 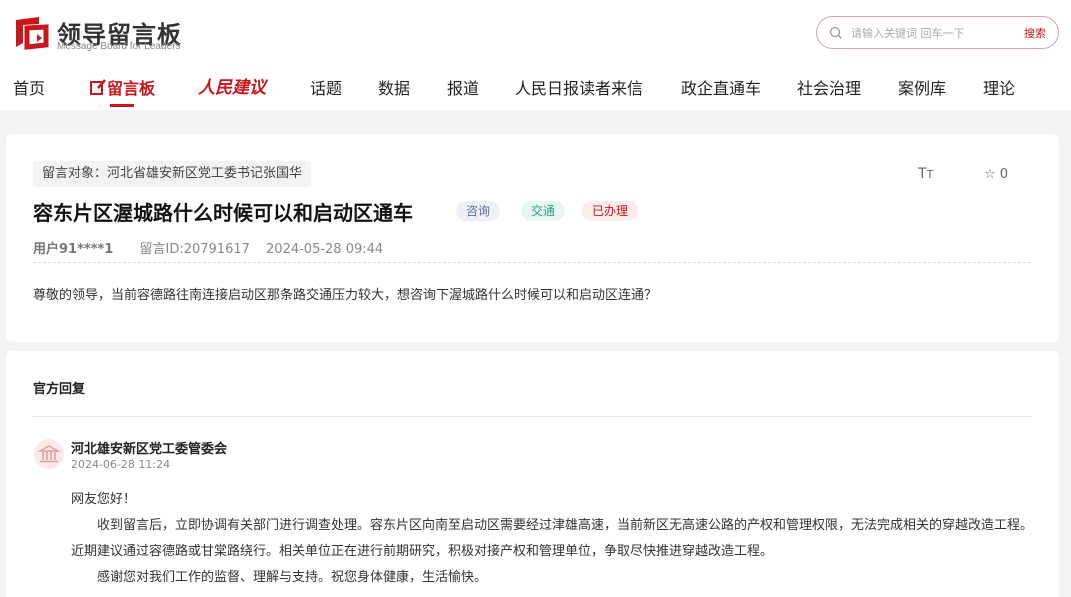 I want to click on reply-greeting: 网友您好！, so click(x=104, y=499).